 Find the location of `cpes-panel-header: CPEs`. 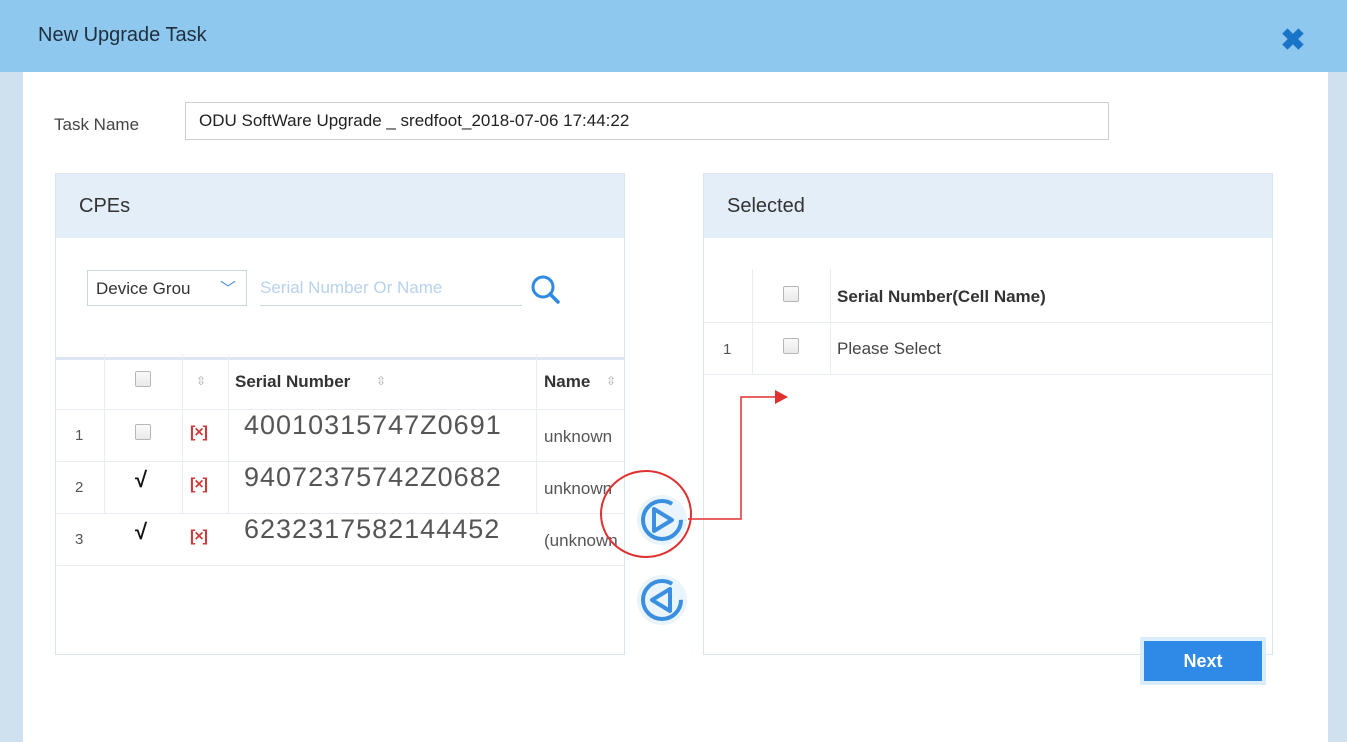

cpes-panel-header: CPEs is located at coordinates (340, 206).